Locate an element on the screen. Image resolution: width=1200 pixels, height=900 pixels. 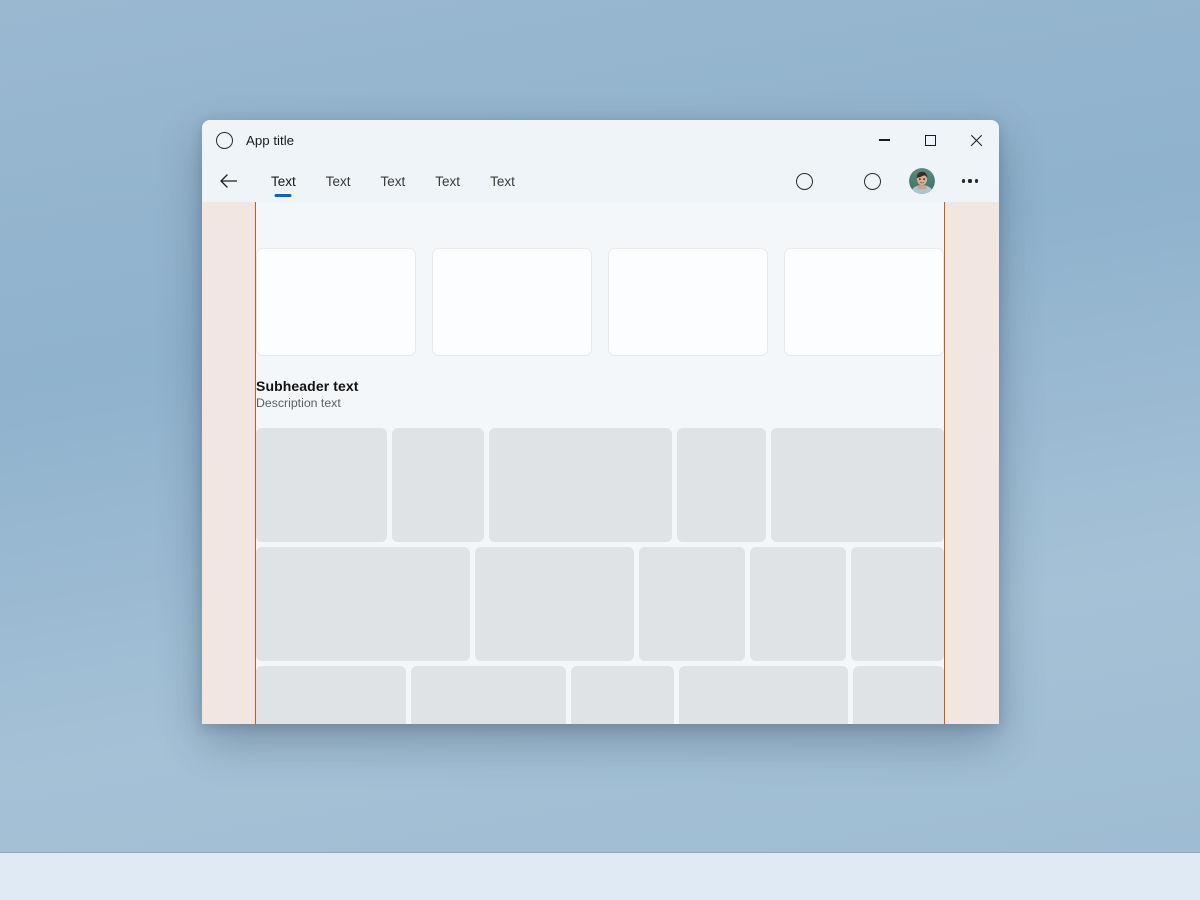
maximize-button is located at coordinates (930, 140).